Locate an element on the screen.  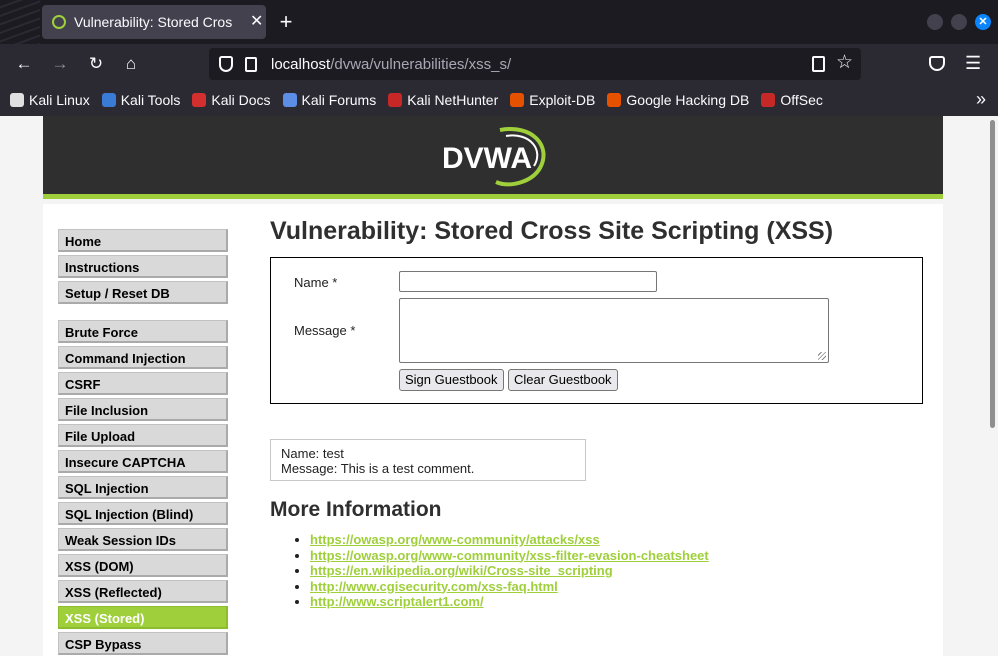
kali-forums-icon is located at coordinates (289, 100).